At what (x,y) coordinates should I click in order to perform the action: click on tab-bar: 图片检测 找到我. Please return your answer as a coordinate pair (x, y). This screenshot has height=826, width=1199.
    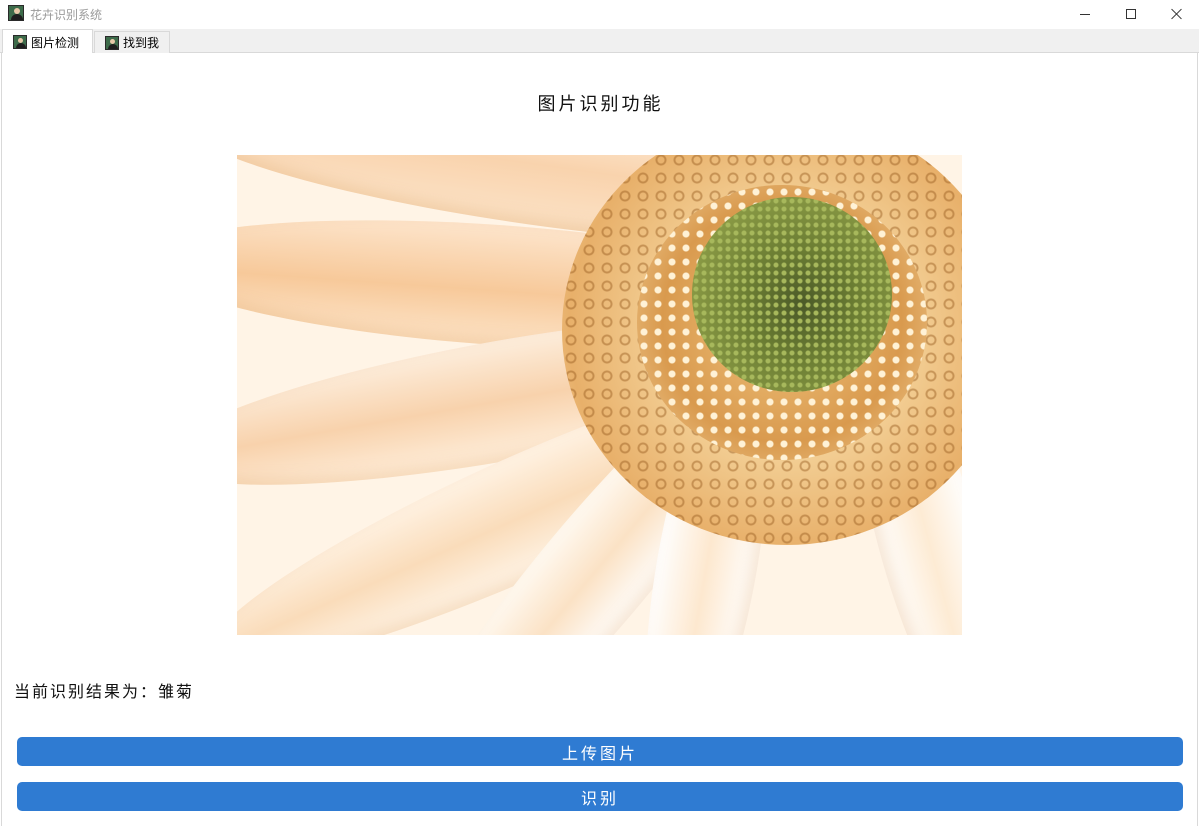
    Looking at the image, I should click on (599, 41).